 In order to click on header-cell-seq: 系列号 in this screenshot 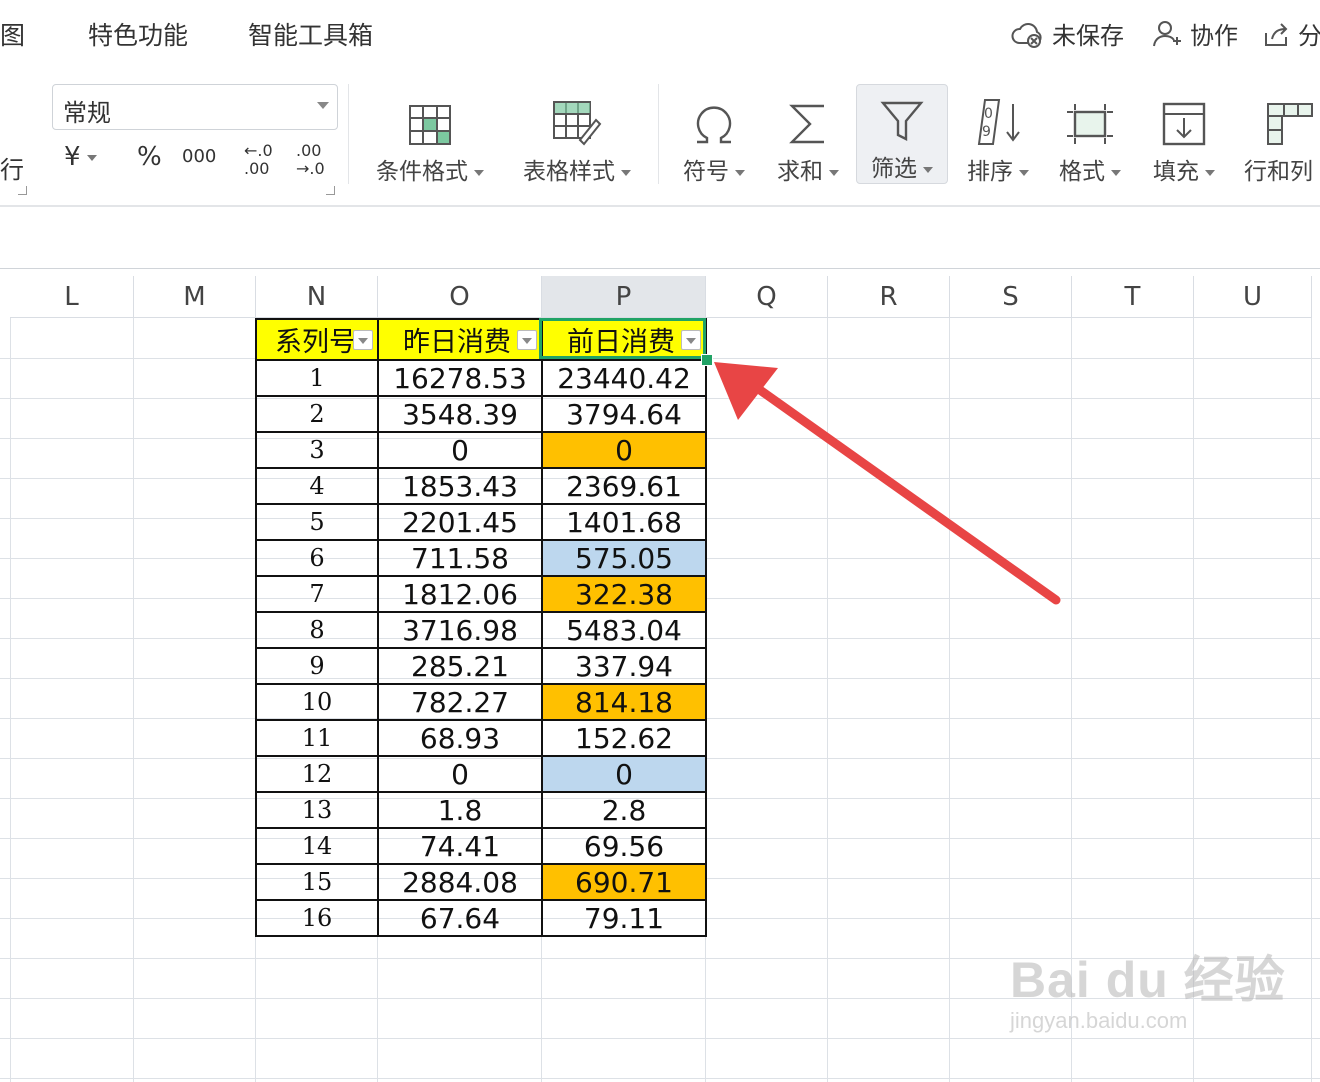, I will do `click(317, 339)`.